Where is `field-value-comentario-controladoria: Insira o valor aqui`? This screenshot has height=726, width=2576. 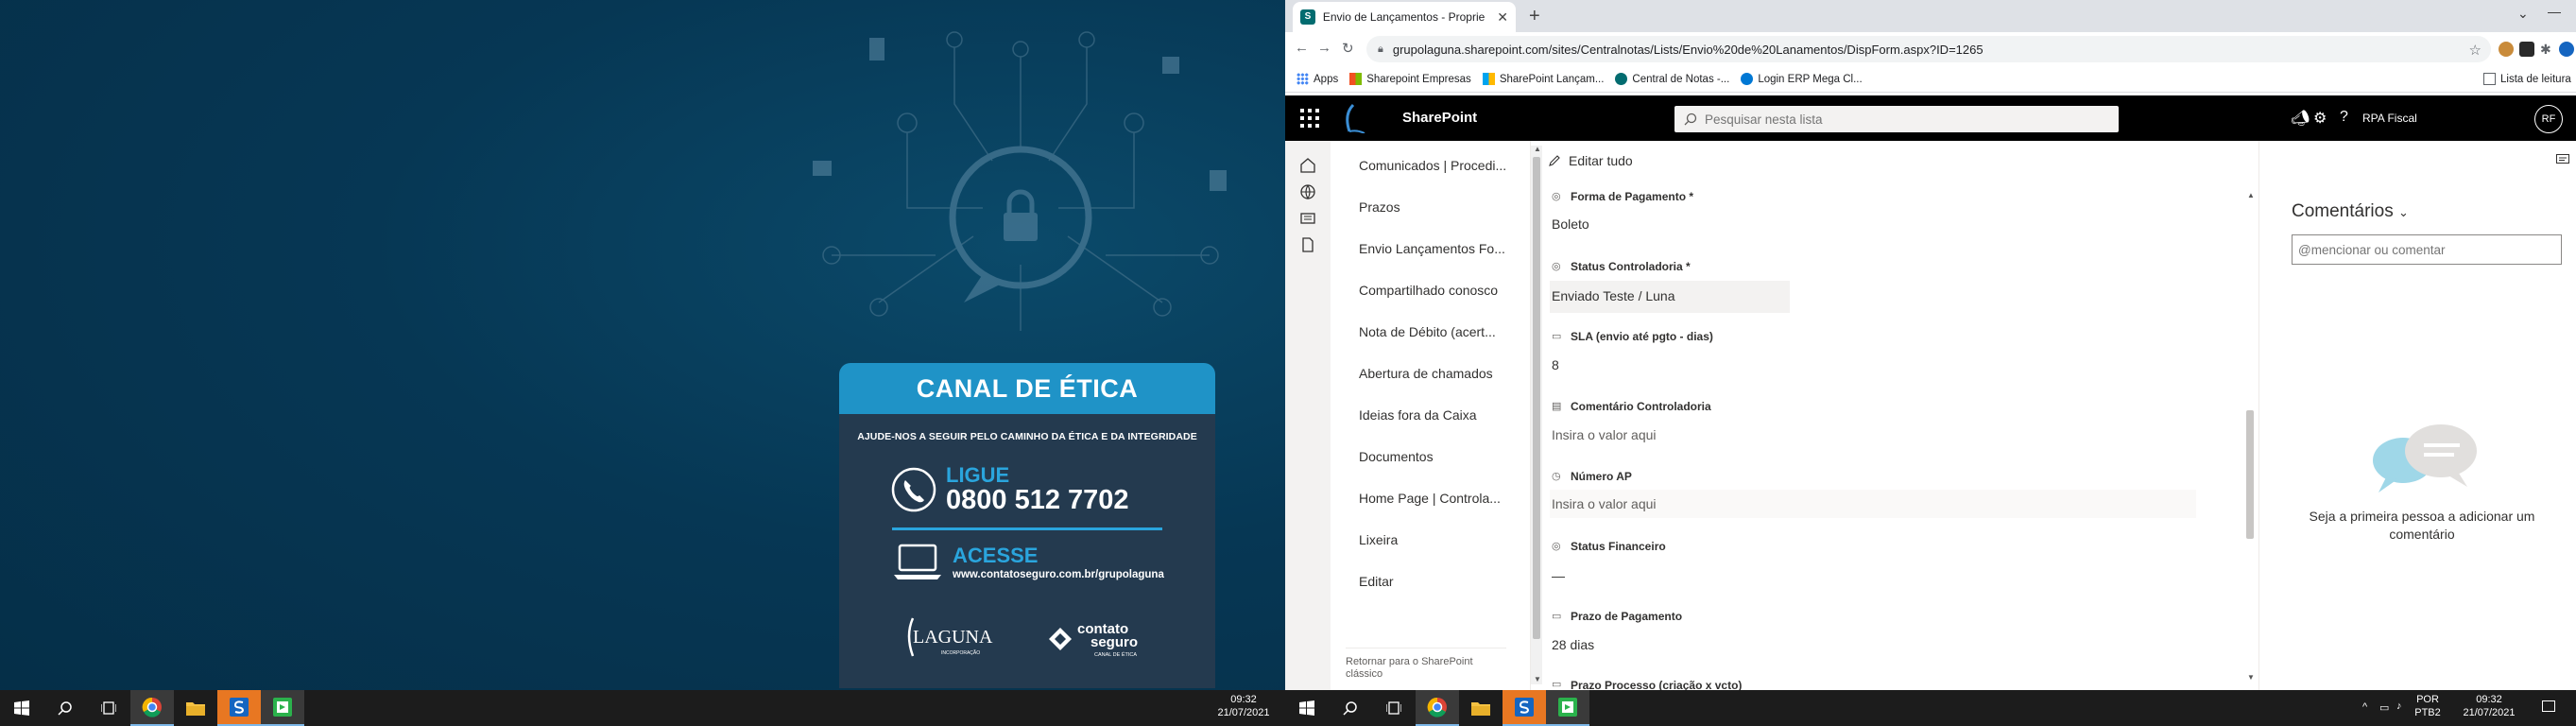
field-value-comentario-controladoria: Insira o valor aqui is located at coordinates (1604, 434).